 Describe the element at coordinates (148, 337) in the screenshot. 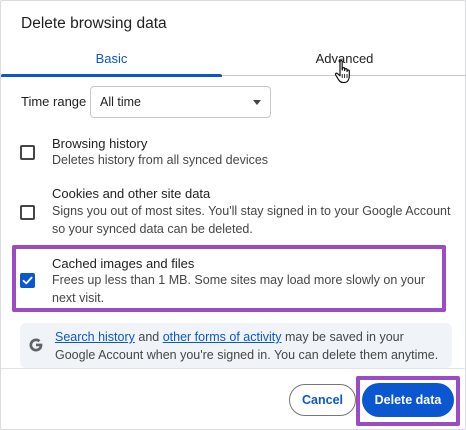

I see `info-text-and: and` at that location.